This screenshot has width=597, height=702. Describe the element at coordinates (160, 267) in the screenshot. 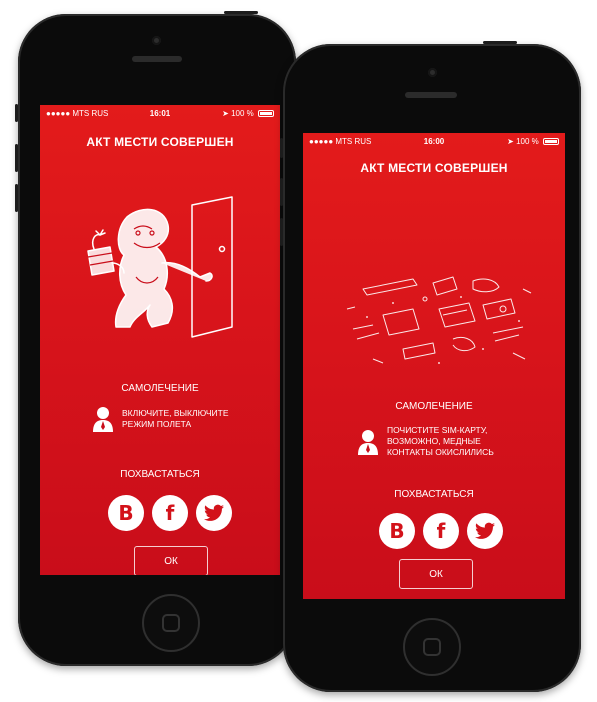

I see `bulldog-illustration` at that location.